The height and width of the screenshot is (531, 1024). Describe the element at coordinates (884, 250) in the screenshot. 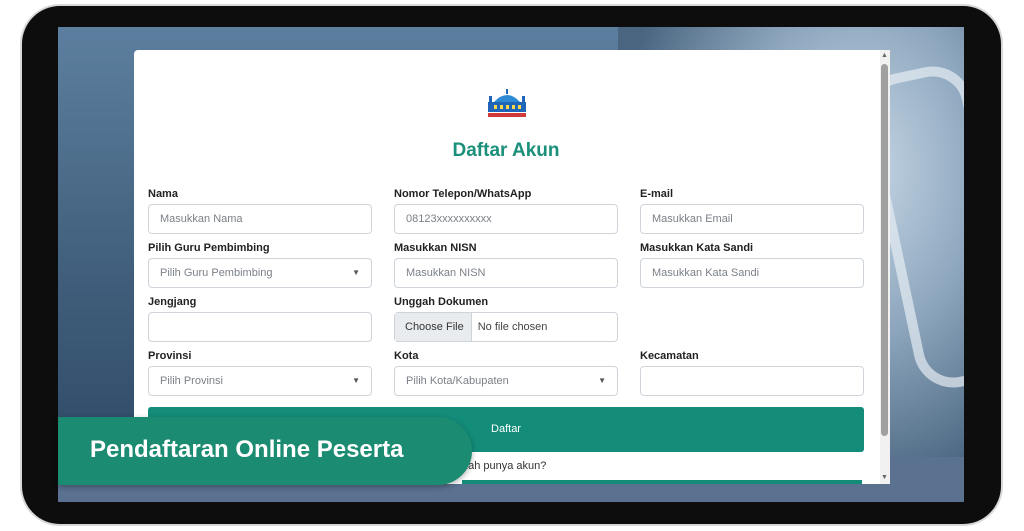

I see `scrollbar-thumb` at that location.